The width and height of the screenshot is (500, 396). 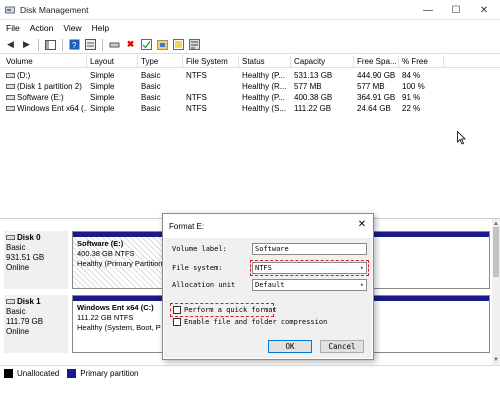 I want to click on compression-checkbox, so click(x=177, y=322).